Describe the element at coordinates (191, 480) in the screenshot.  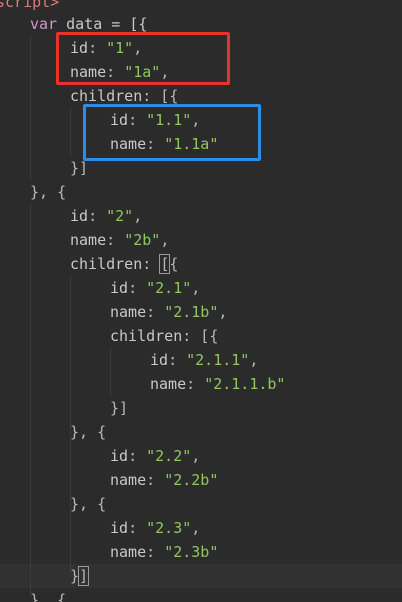
I see `code-token: "2.2b"` at that location.